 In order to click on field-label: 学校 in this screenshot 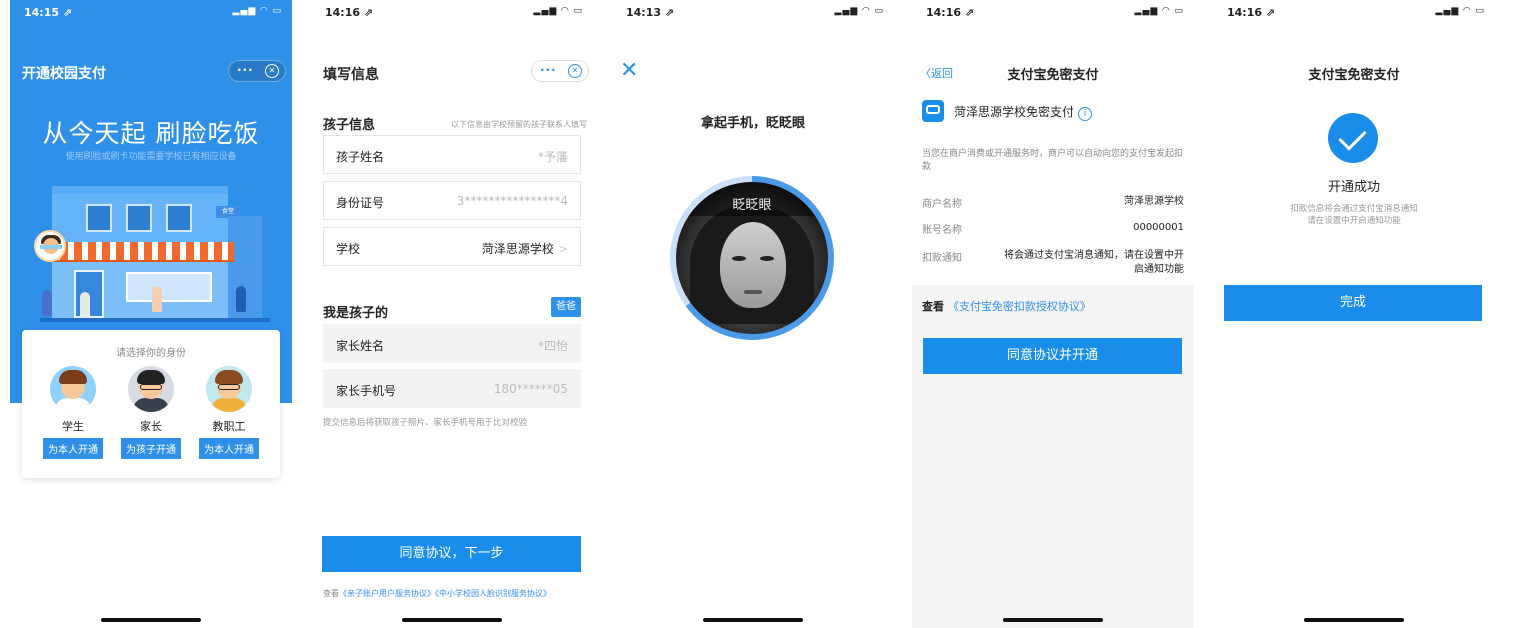, I will do `click(348, 249)`.